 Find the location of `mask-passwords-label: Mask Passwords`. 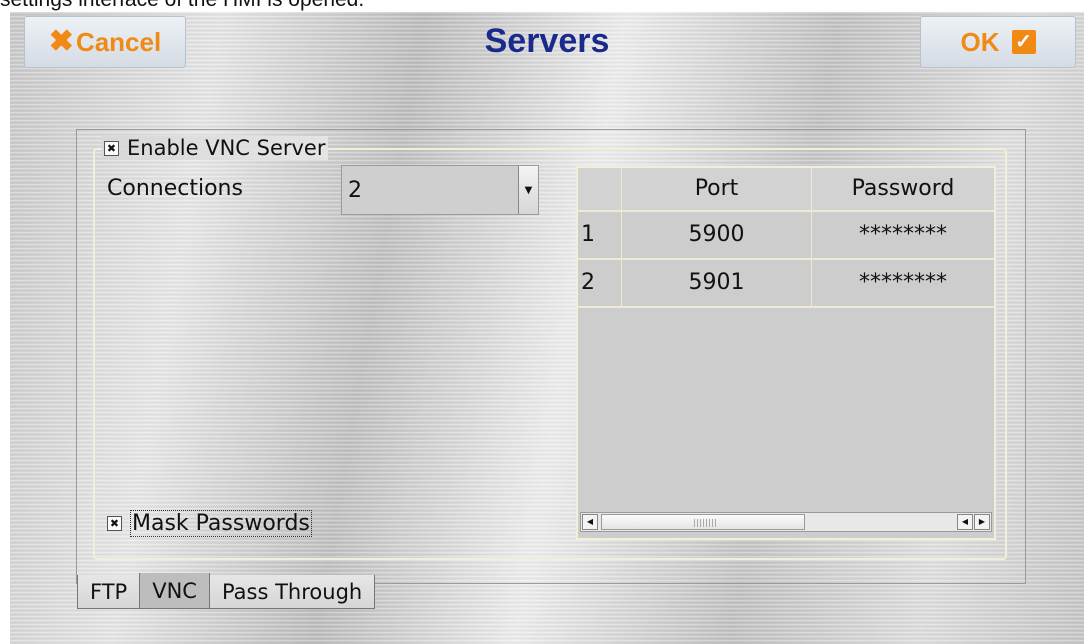

mask-passwords-label: Mask Passwords is located at coordinates (221, 523).